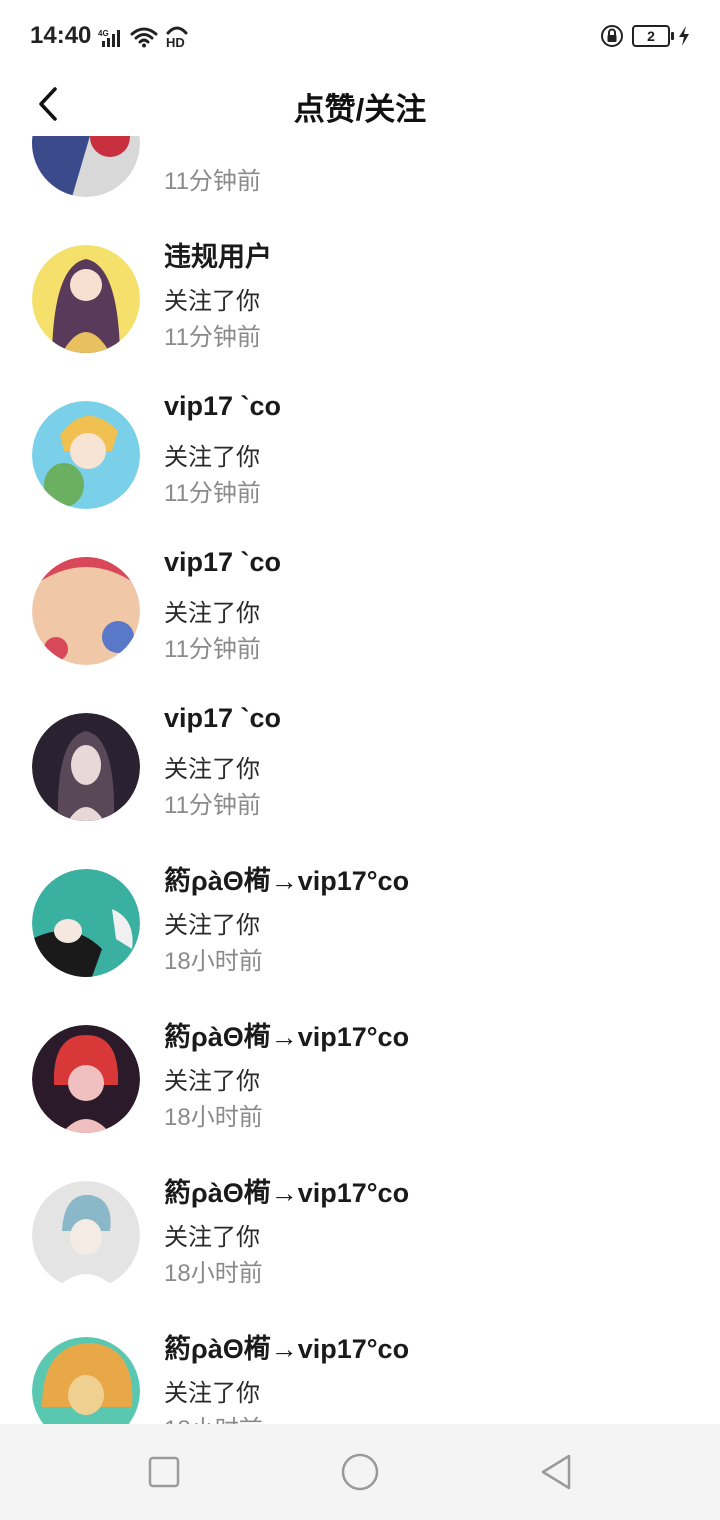  Describe the element at coordinates (360, 307) in the screenshot. I see `list-item: 违规用户 关注了你 11分钟前` at that location.